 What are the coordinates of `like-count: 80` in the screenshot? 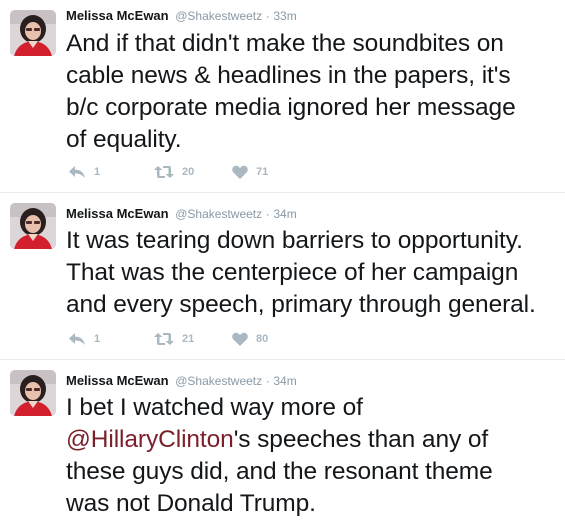 It's located at (262, 339).